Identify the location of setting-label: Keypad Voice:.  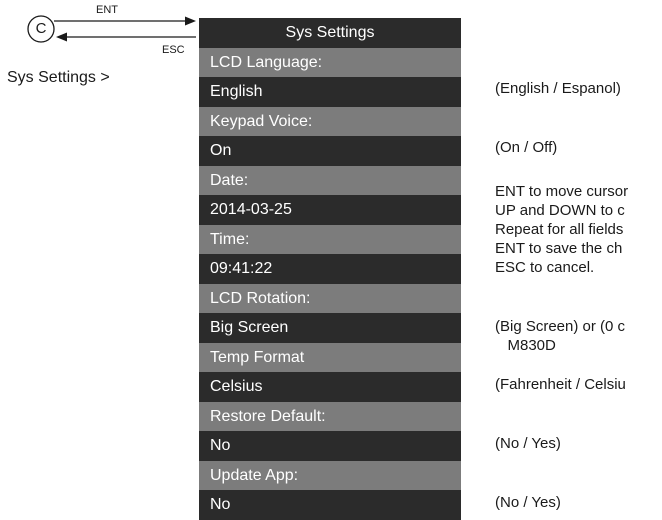
(330, 121).